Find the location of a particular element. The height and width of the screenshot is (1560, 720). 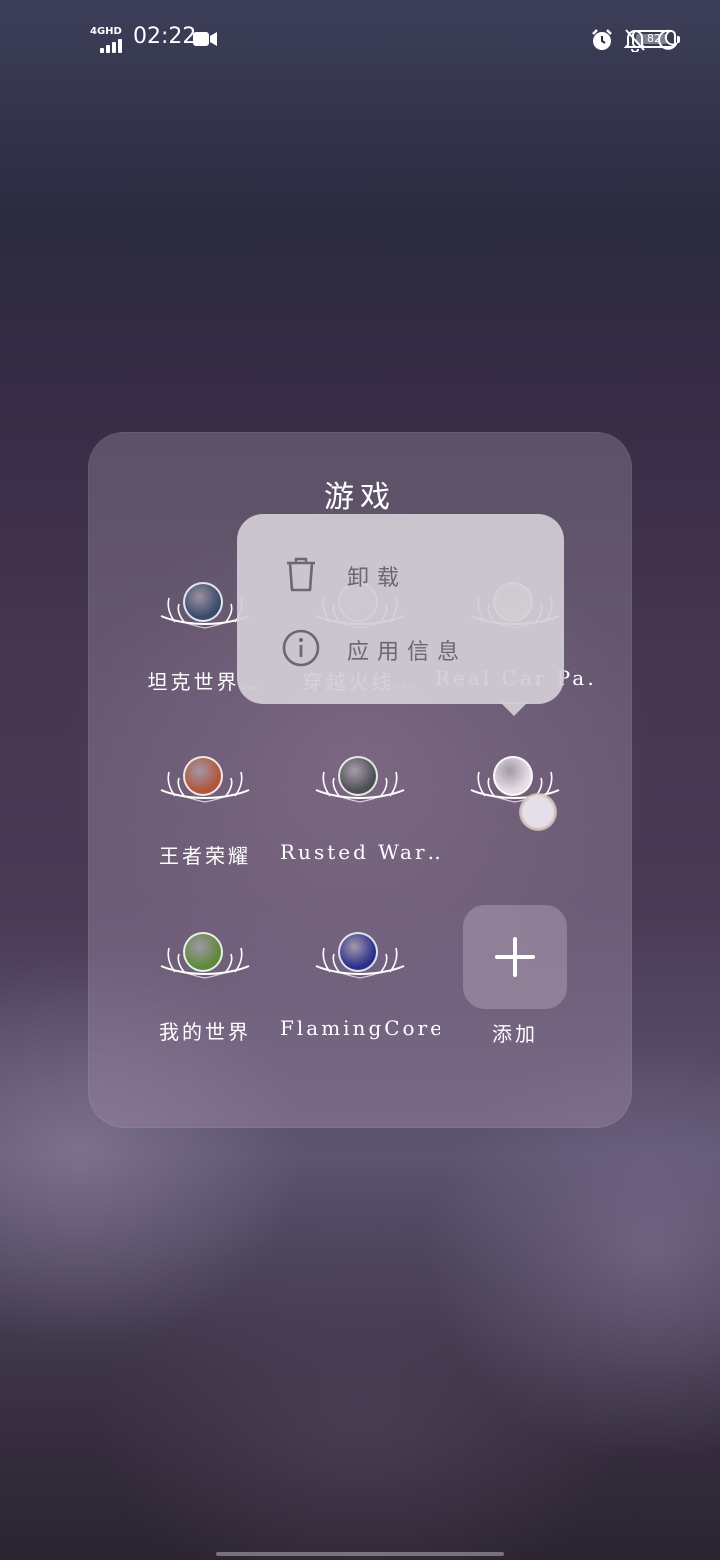

app-label: 我的世界 is located at coordinates (205, 1032).